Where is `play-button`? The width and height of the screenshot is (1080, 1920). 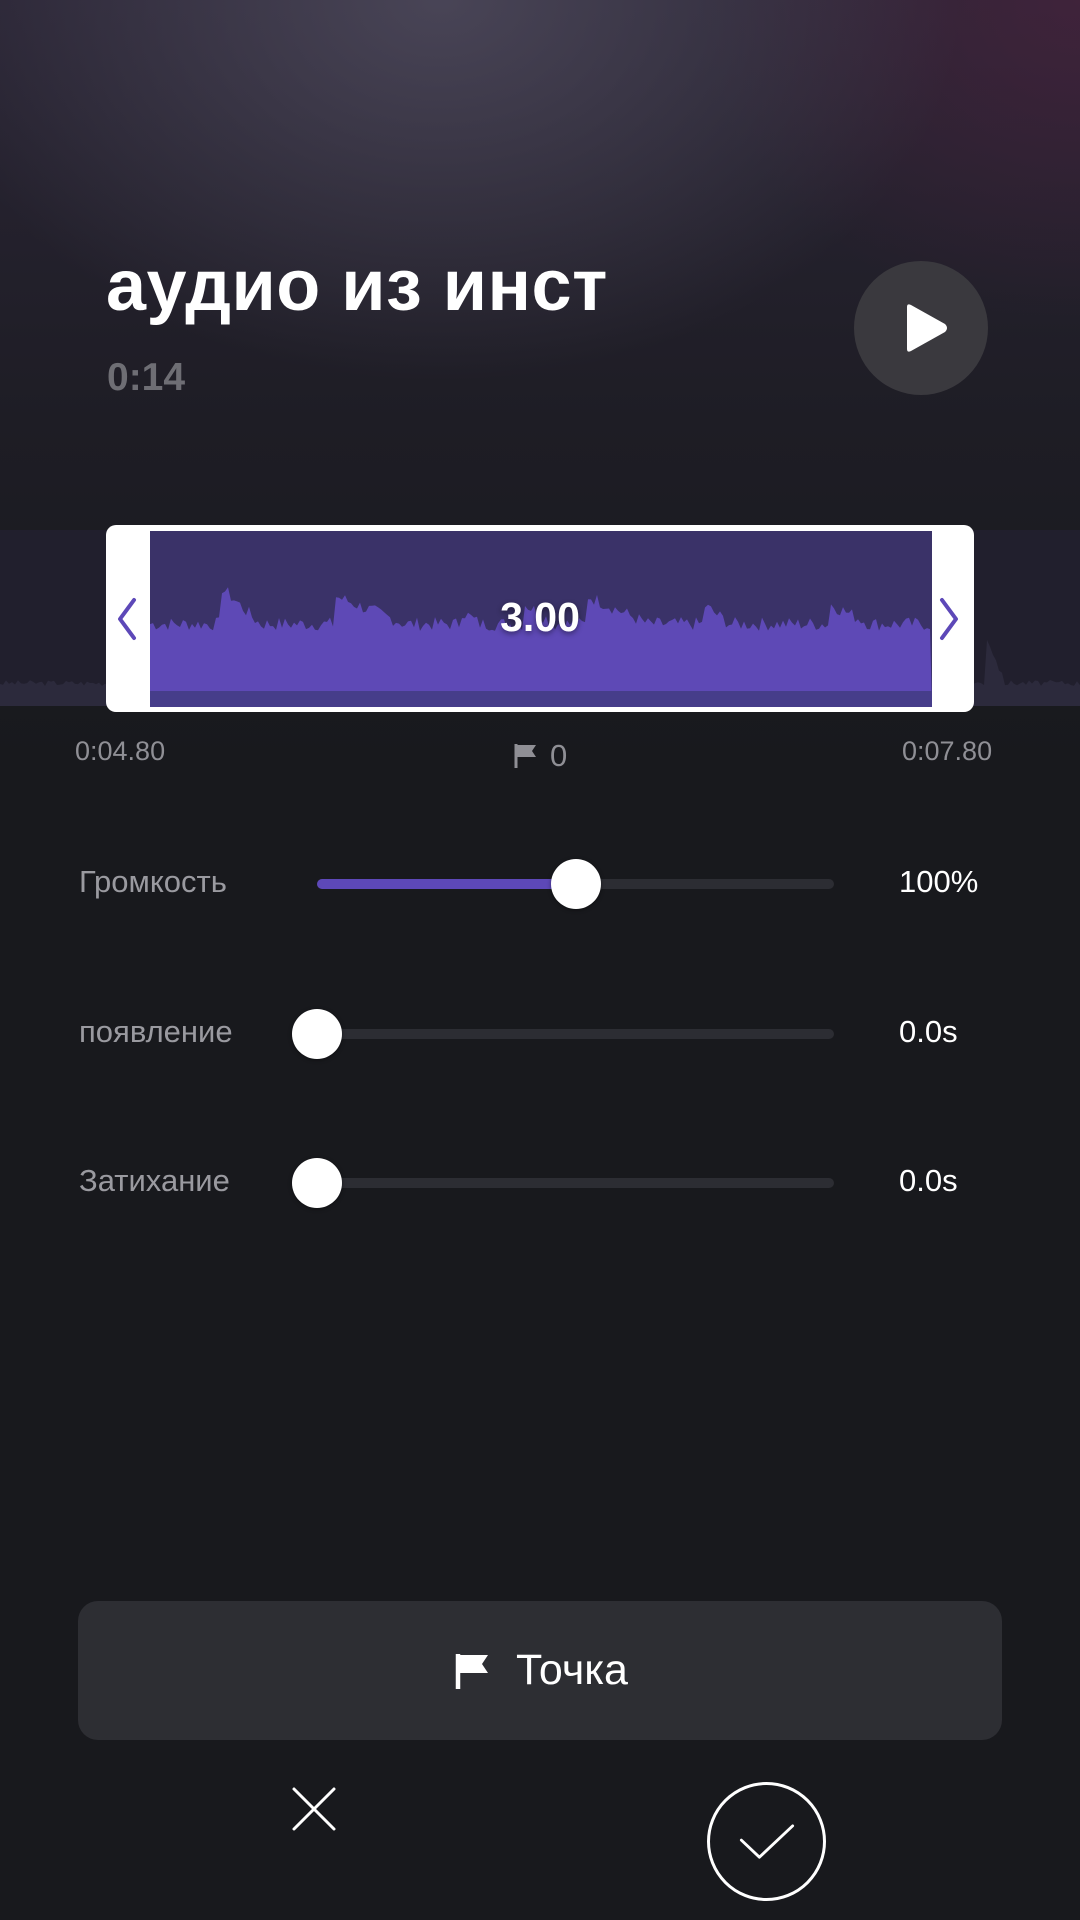 play-button is located at coordinates (921, 328).